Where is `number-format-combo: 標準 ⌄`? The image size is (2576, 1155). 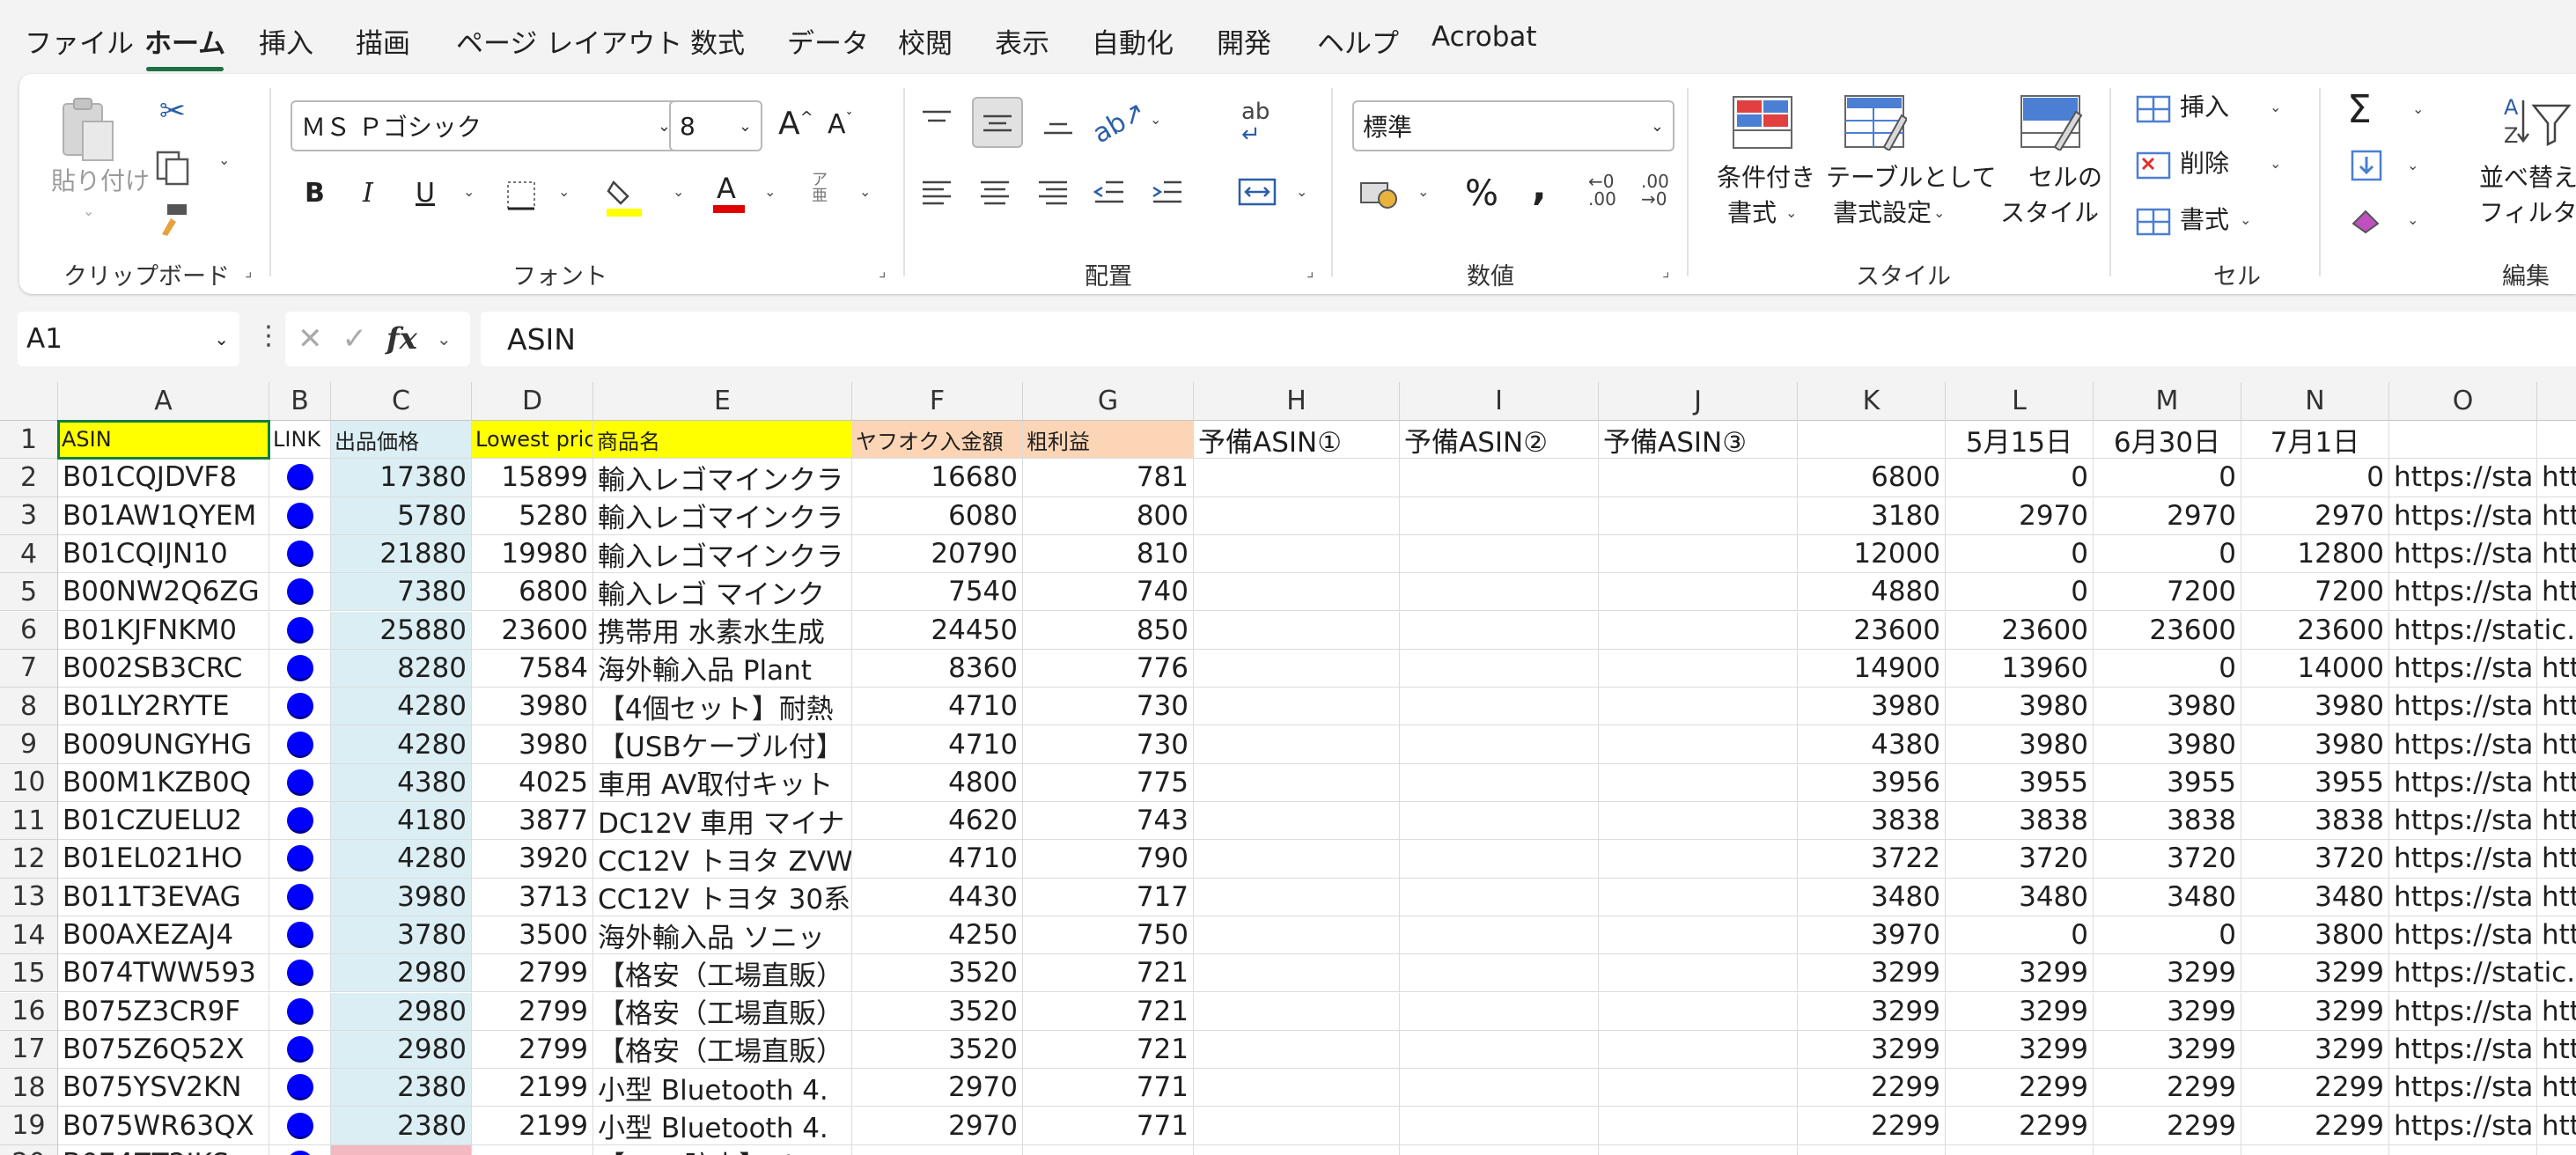 number-format-combo: 標準 ⌄ is located at coordinates (1513, 126).